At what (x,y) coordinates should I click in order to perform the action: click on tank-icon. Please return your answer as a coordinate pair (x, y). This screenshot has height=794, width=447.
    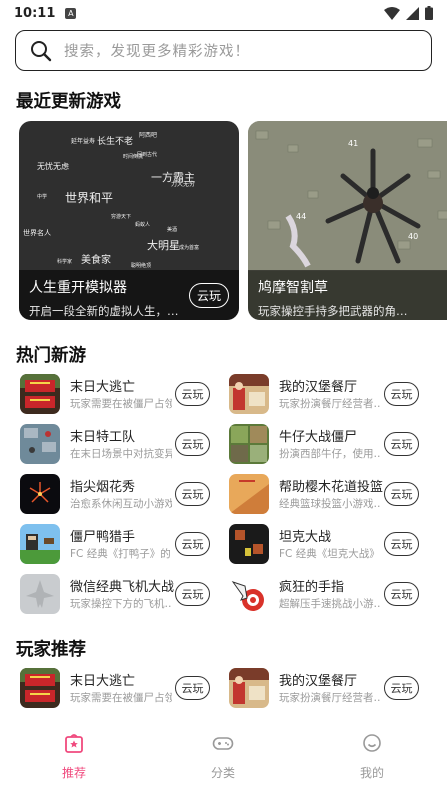
    Looking at the image, I should click on (249, 544).